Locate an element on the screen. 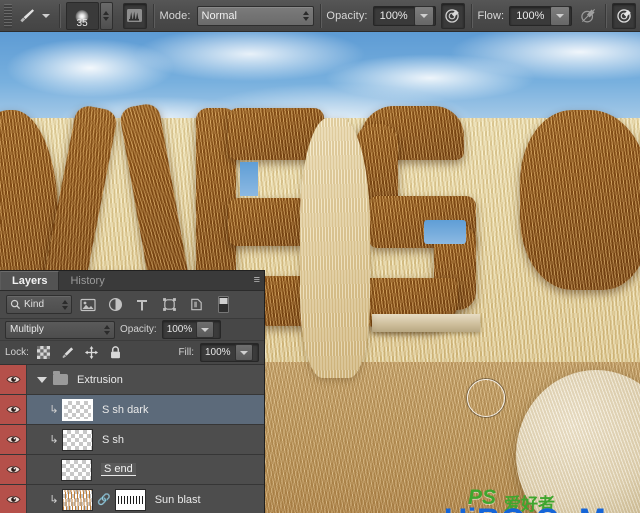 The height and width of the screenshot is (513, 640). layer-name: S sh dark is located at coordinates (125, 410).